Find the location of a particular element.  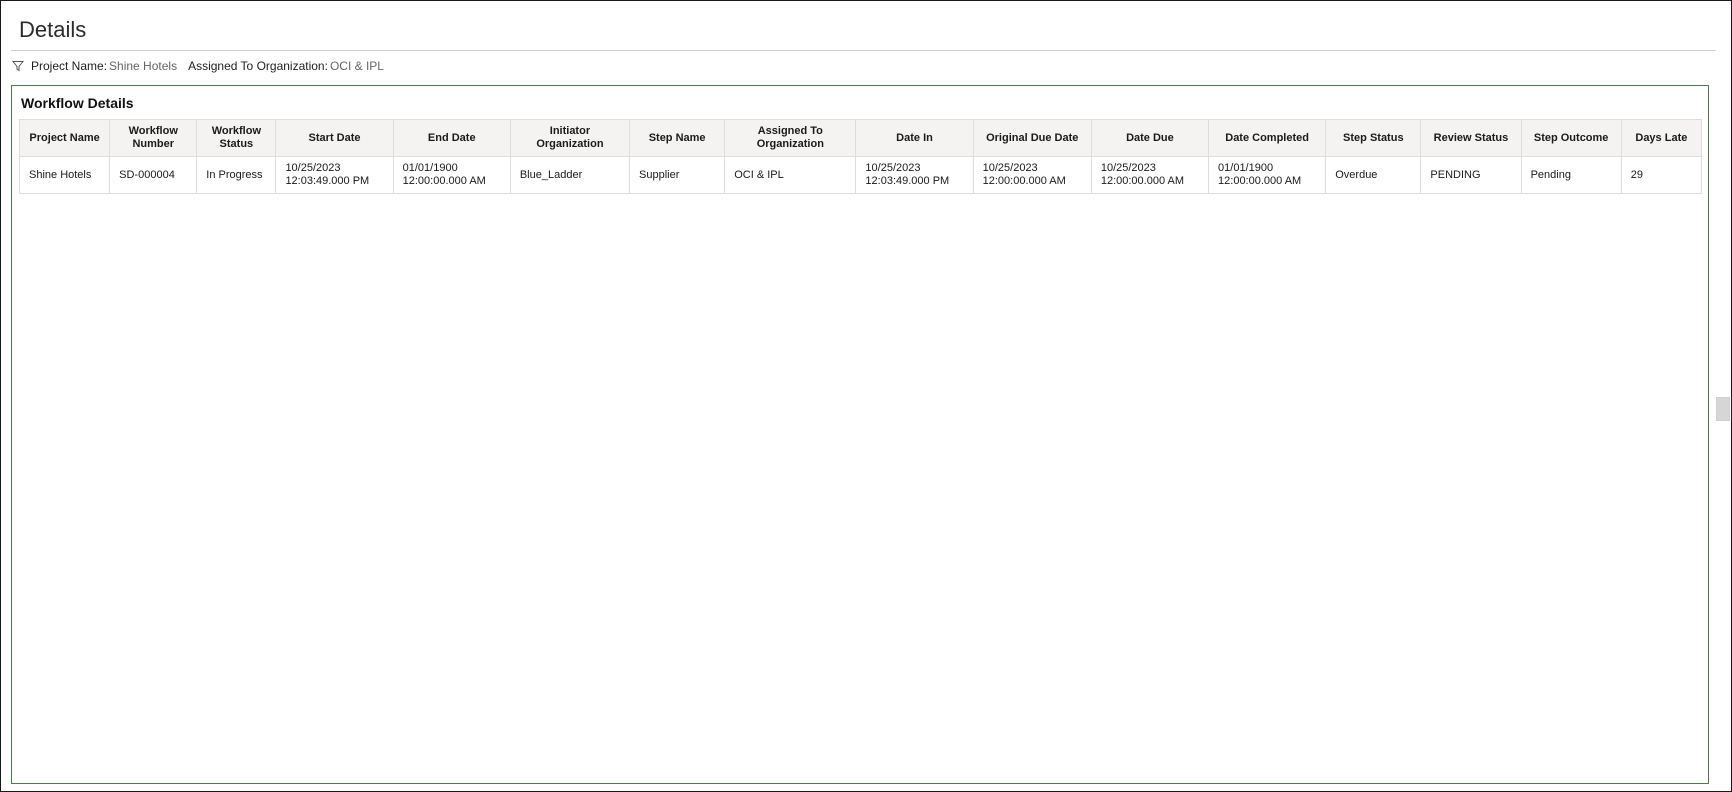

column-header-assigned-to-organization: Assigned To Organization is located at coordinates (790, 138).